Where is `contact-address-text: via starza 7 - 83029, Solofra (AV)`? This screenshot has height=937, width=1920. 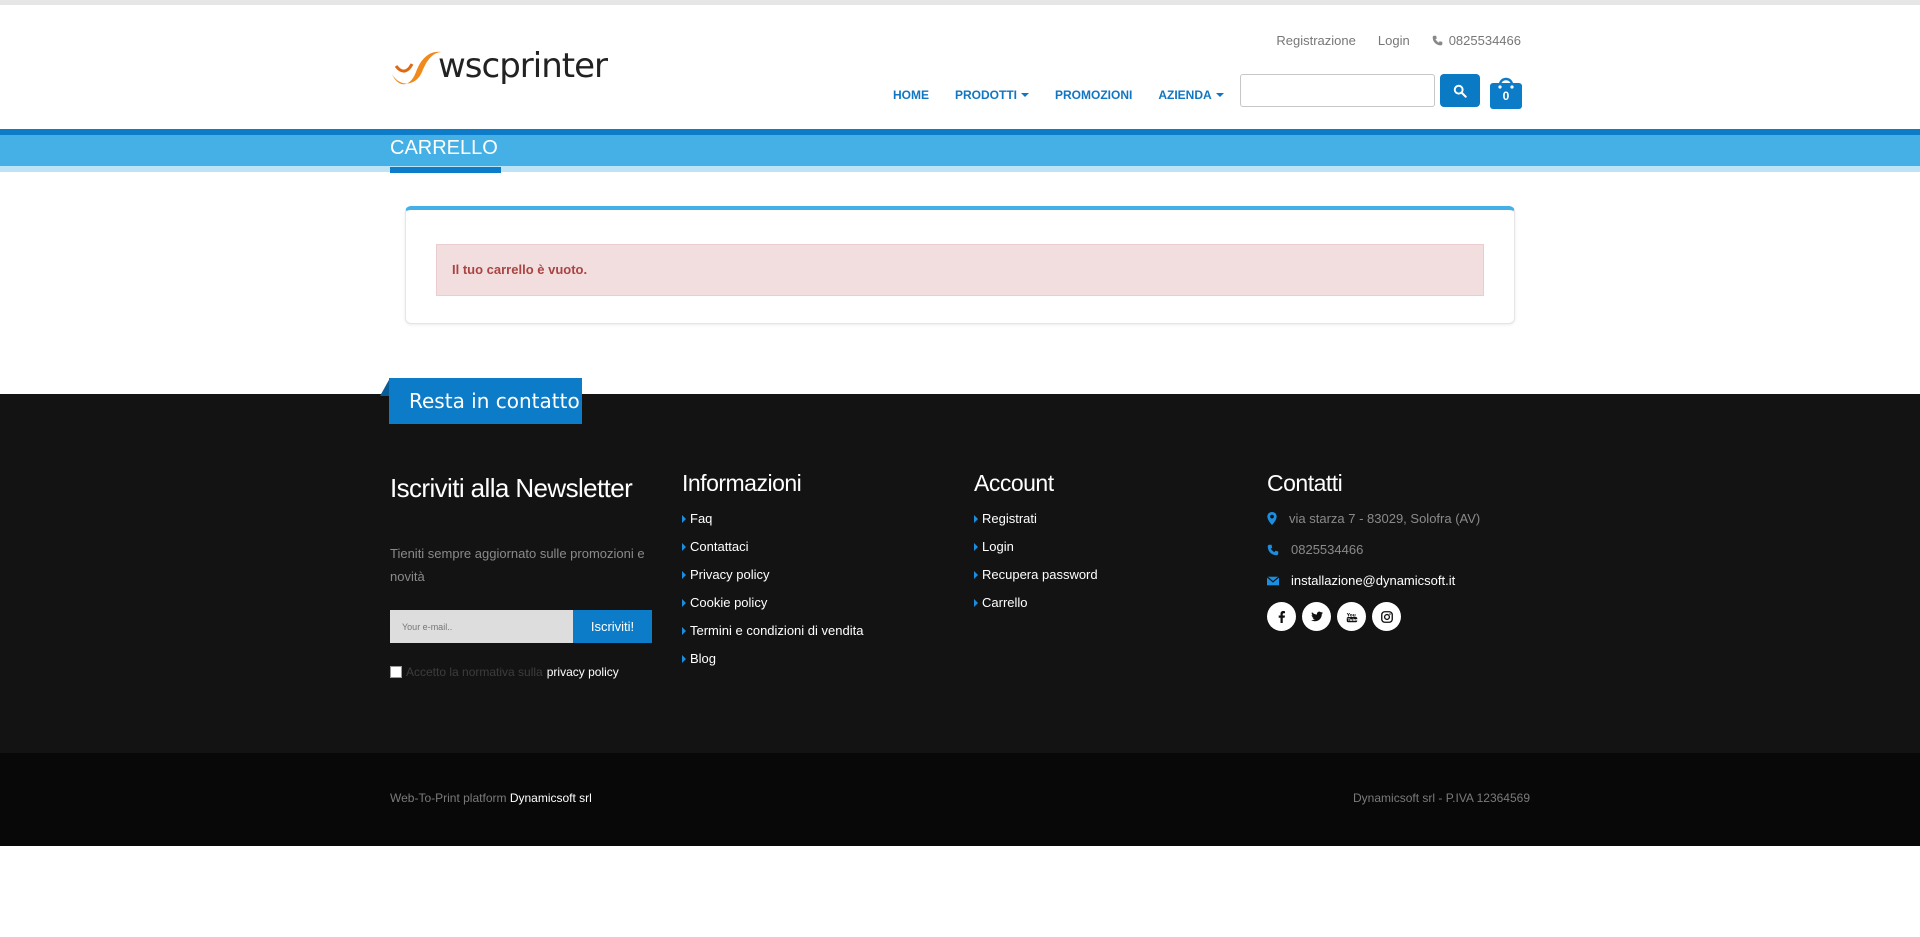 contact-address-text: via starza 7 - 83029, Solofra (AV) is located at coordinates (1385, 518).